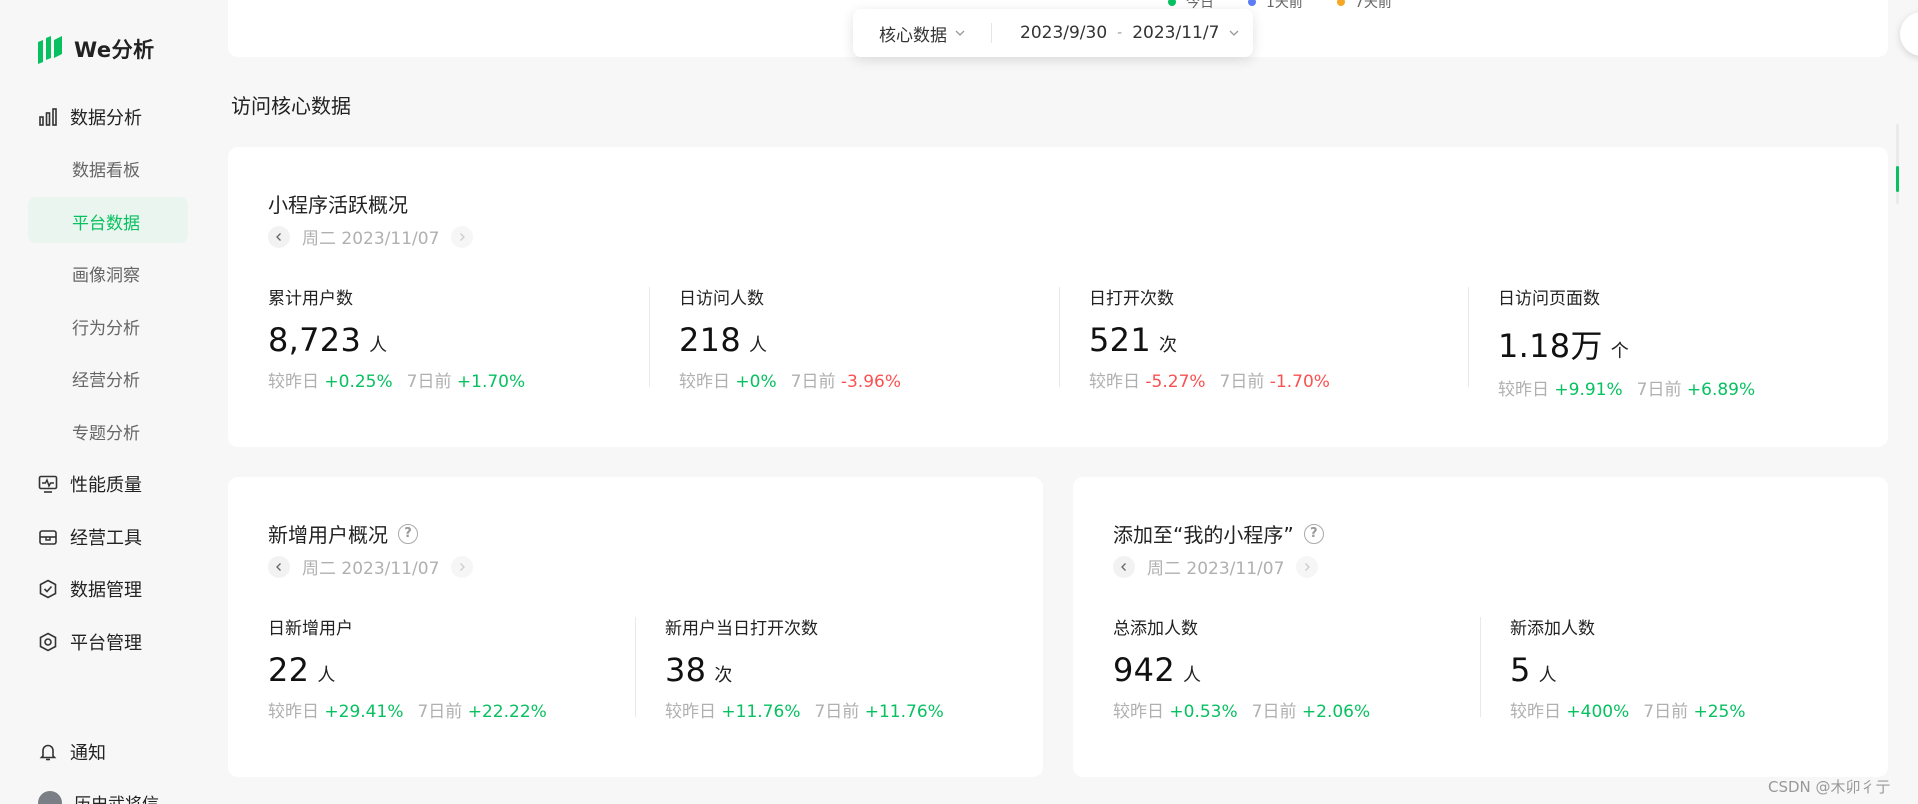 This screenshot has height=804, width=1918. What do you see at coordinates (310, 299) in the screenshot?
I see `metric-label: 累计用户数` at bounding box center [310, 299].